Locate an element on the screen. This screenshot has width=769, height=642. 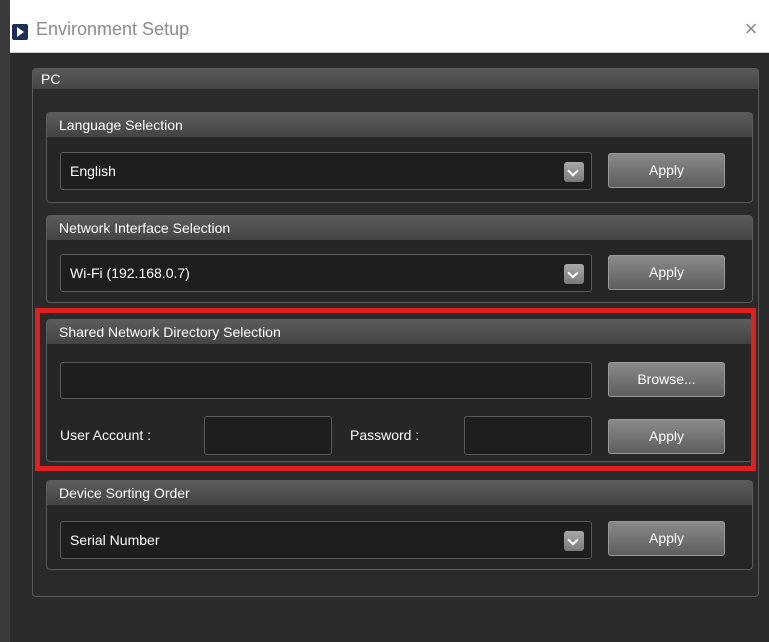
language-dropdown: English is located at coordinates (326, 171).